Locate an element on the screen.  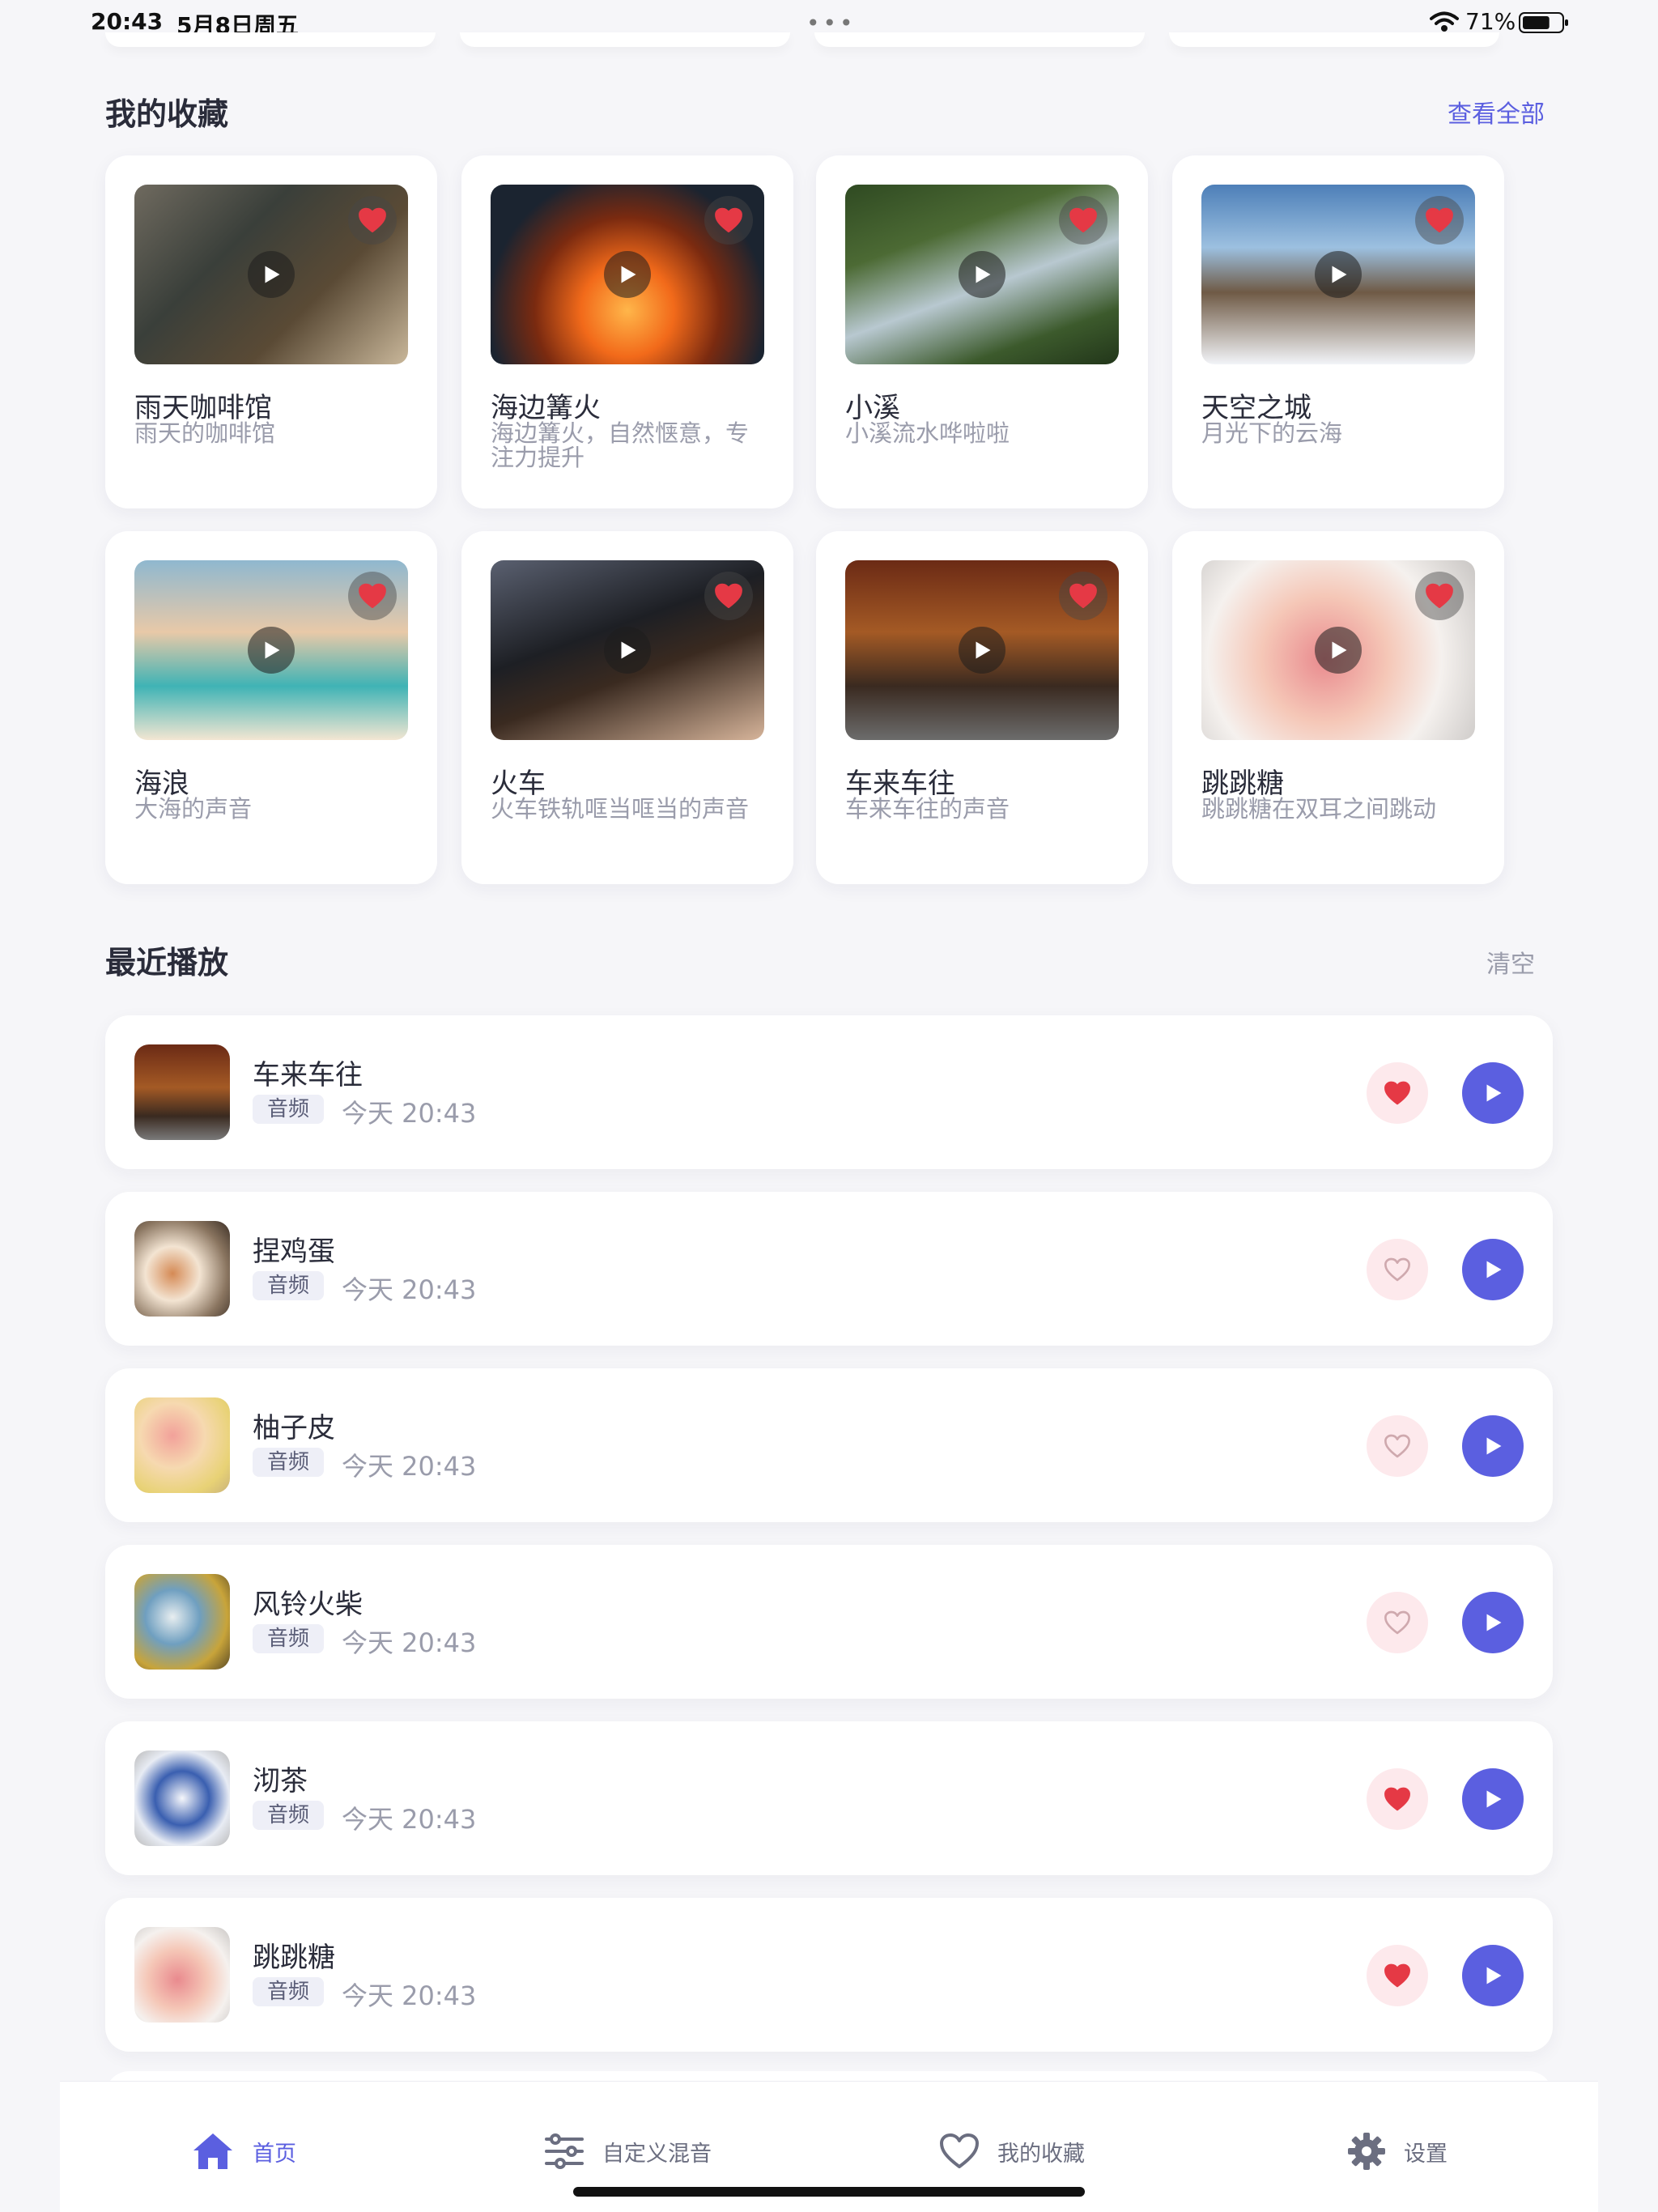
favorite-card-subtitle: 月光下的云海 is located at coordinates (1272, 433).